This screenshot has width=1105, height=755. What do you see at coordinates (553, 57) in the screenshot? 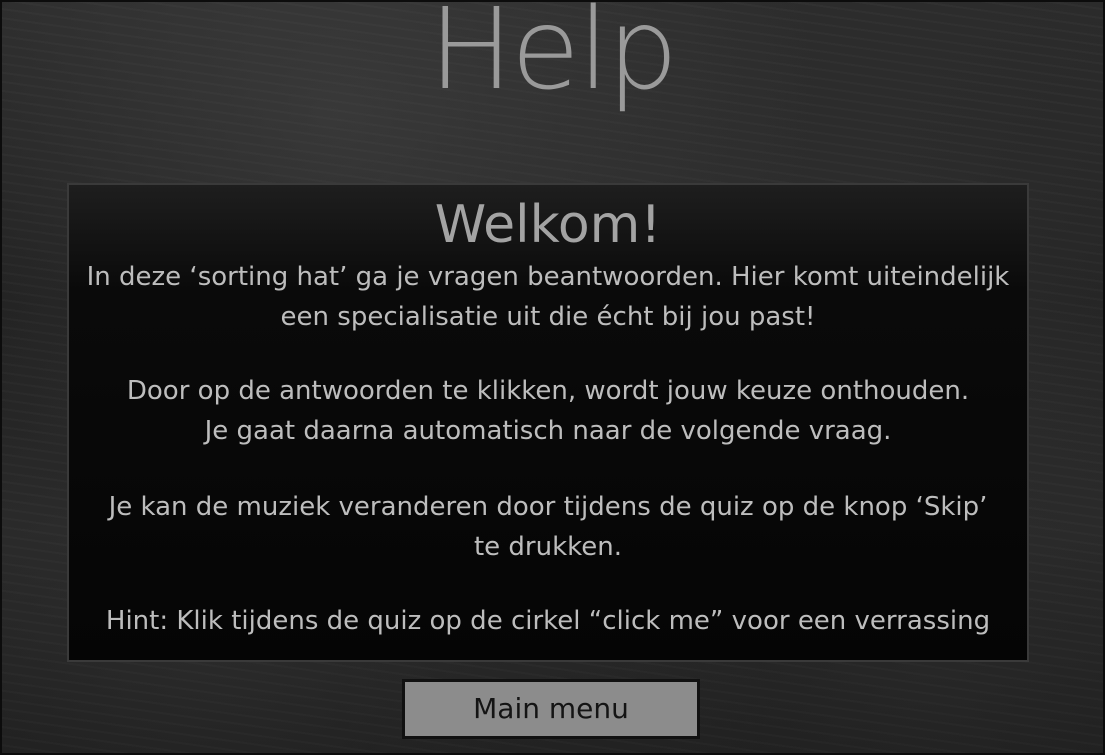
I see `page-title: Help` at bounding box center [553, 57].